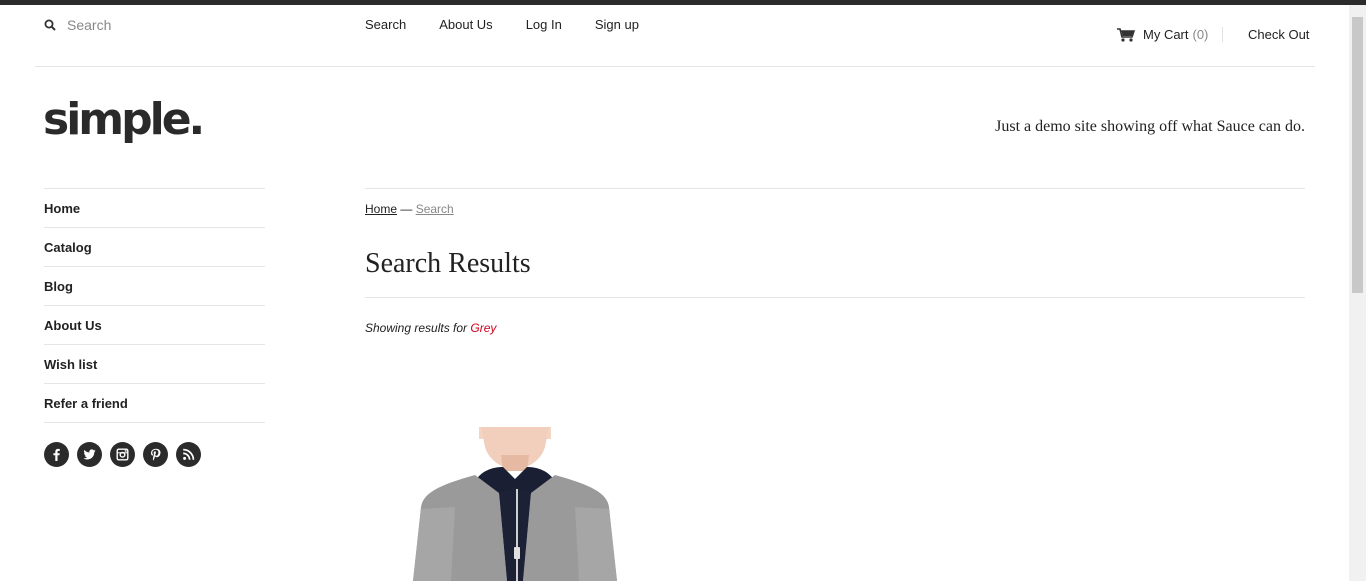 The width and height of the screenshot is (1366, 581). Describe the element at coordinates (1222, 34) in the screenshot. I see `cart-divider` at that location.